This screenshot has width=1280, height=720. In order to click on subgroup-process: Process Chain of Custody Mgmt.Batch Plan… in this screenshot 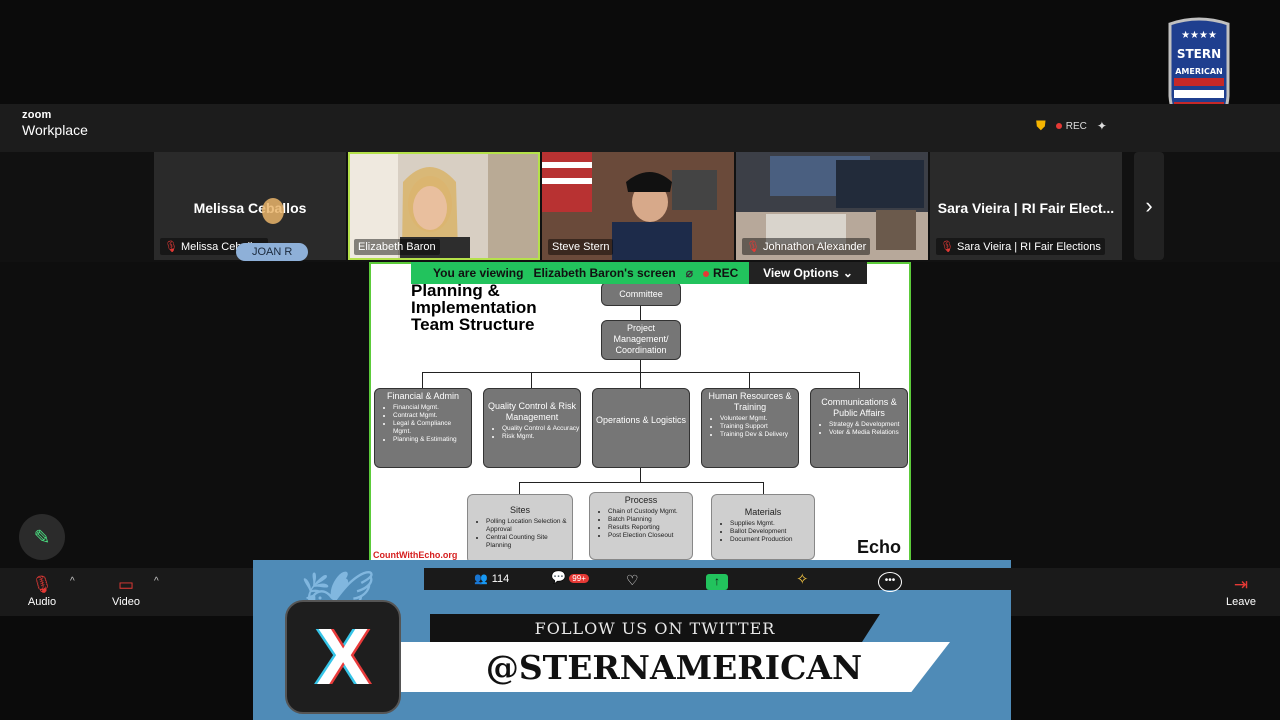, I will do `click(641, 526)`.